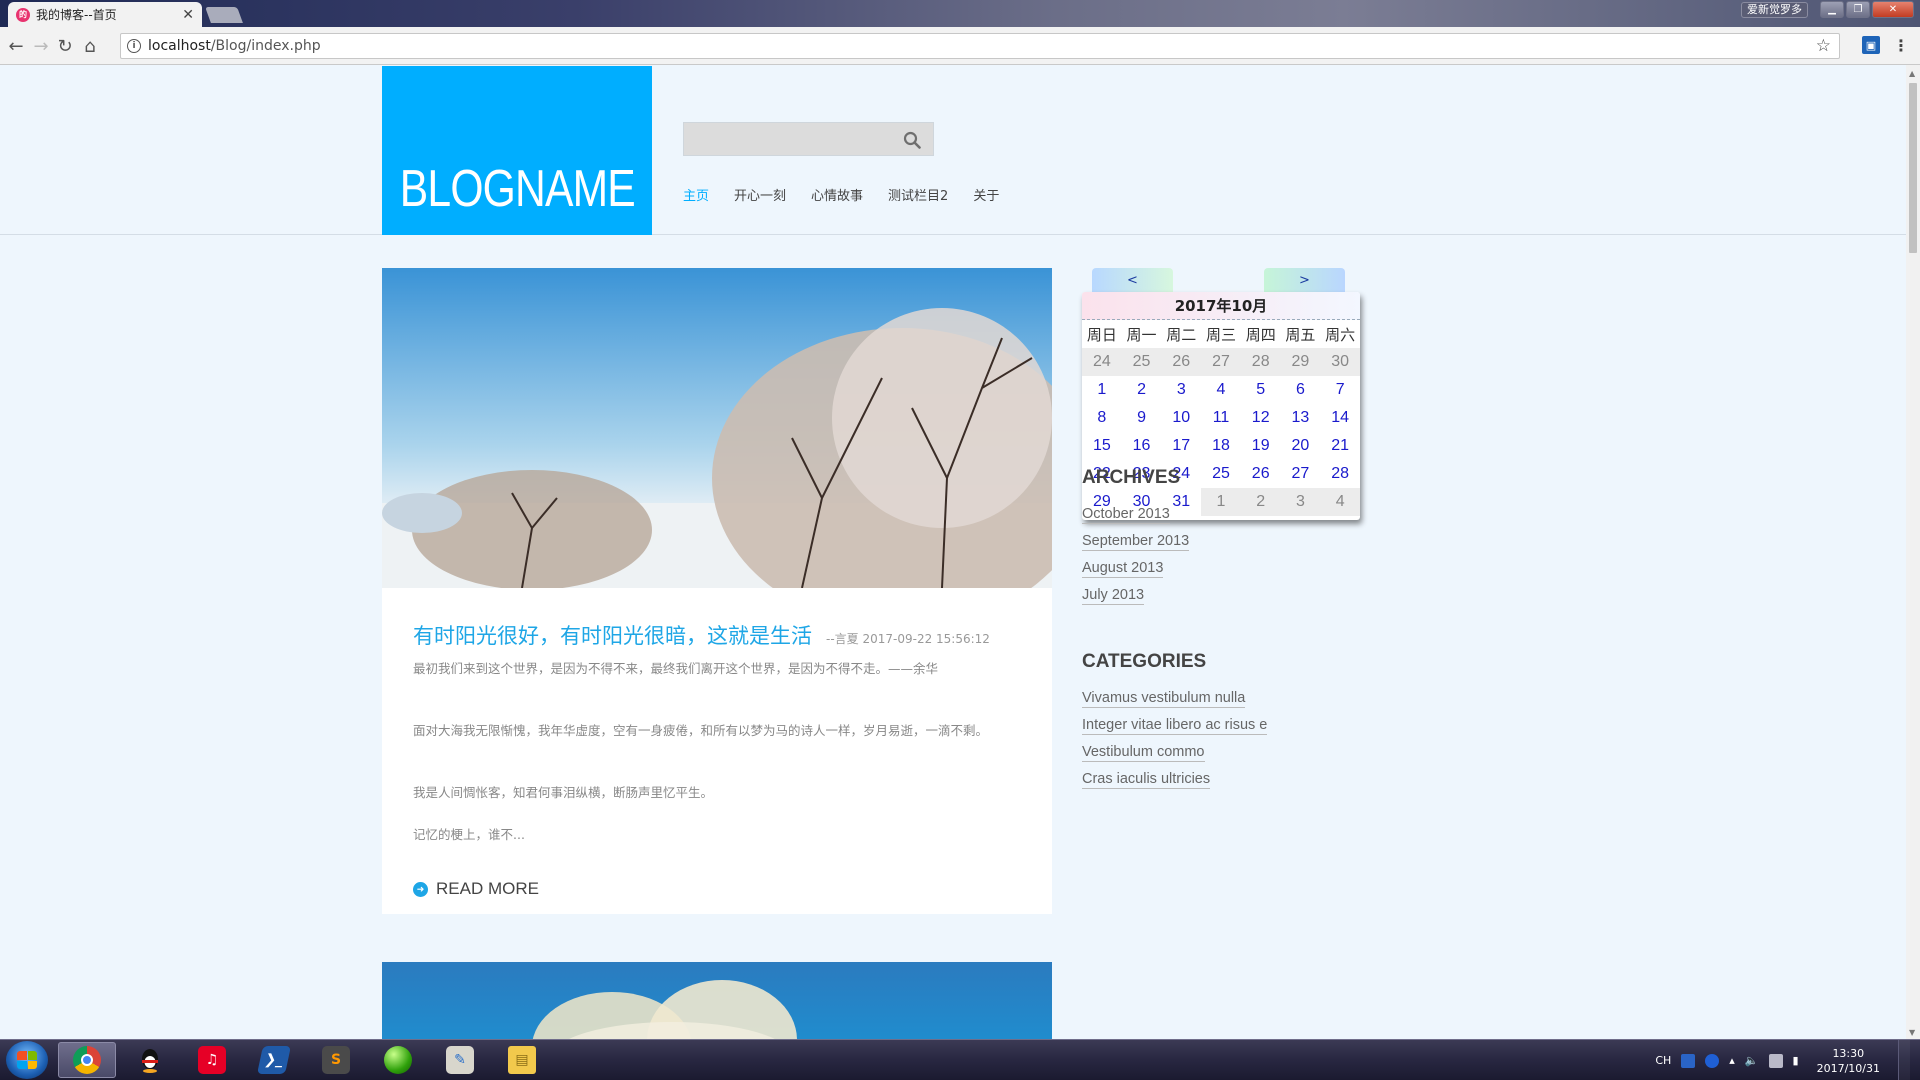  Describe the element at coordinates (1901, 45) in the screenshot. I see `browser-menu-icon: ⋮` at that location.